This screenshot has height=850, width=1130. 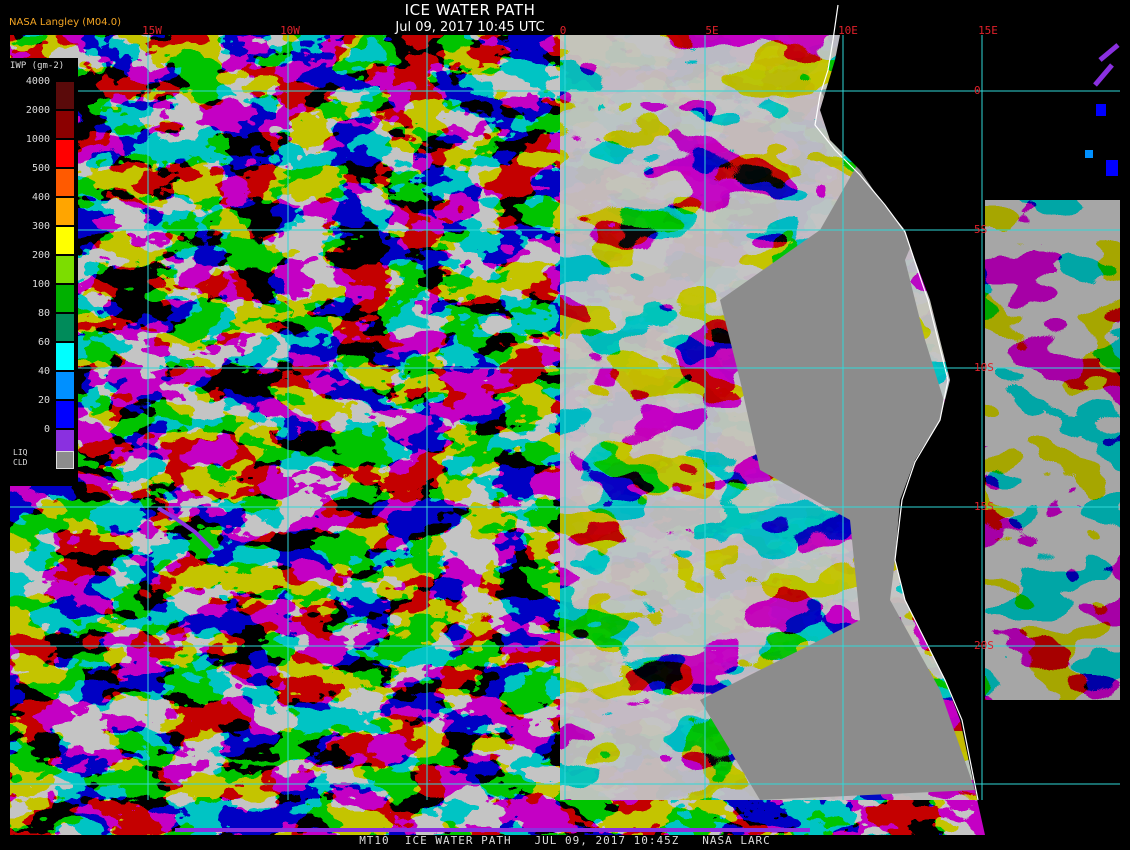 What do you see at coordinates (984, 506) in the screenshot?
I see `lat-label-15s: 15S` at bounding box center [984, 506].